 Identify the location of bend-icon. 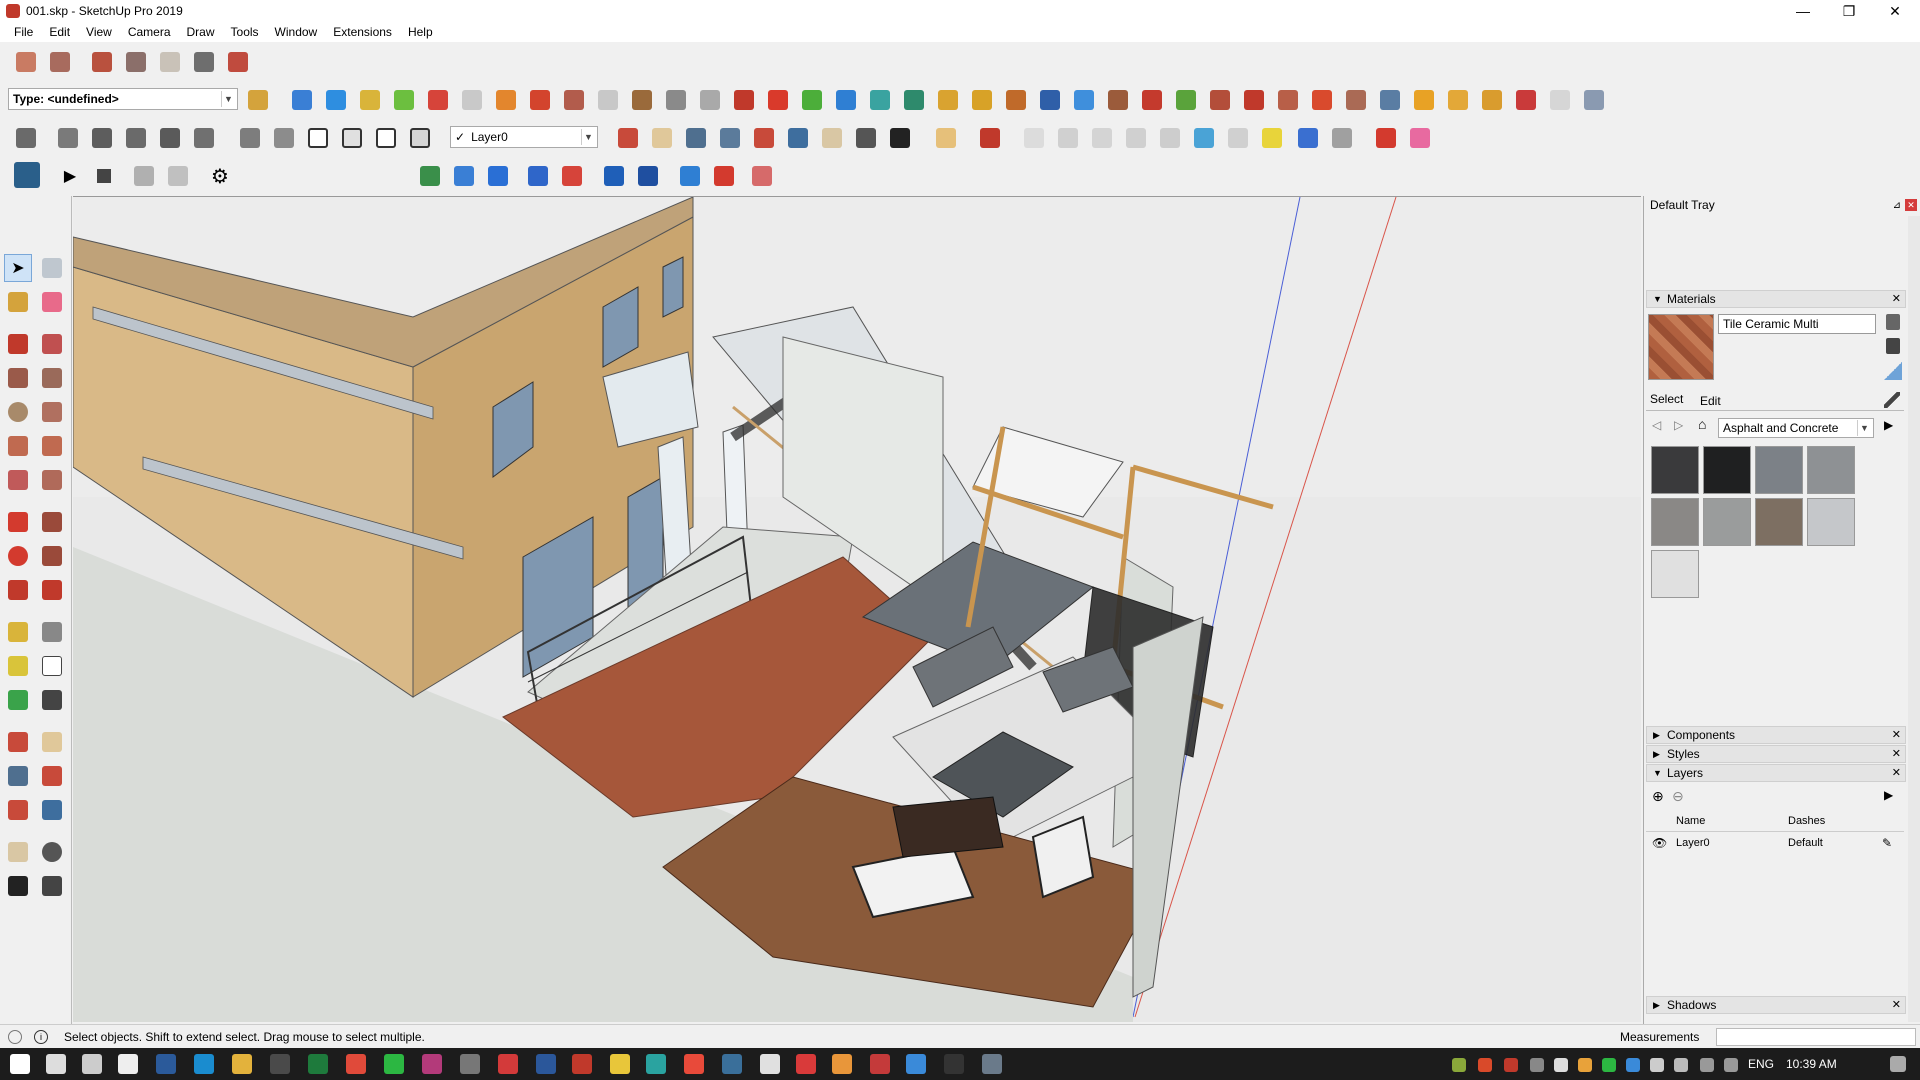
(676, 100).